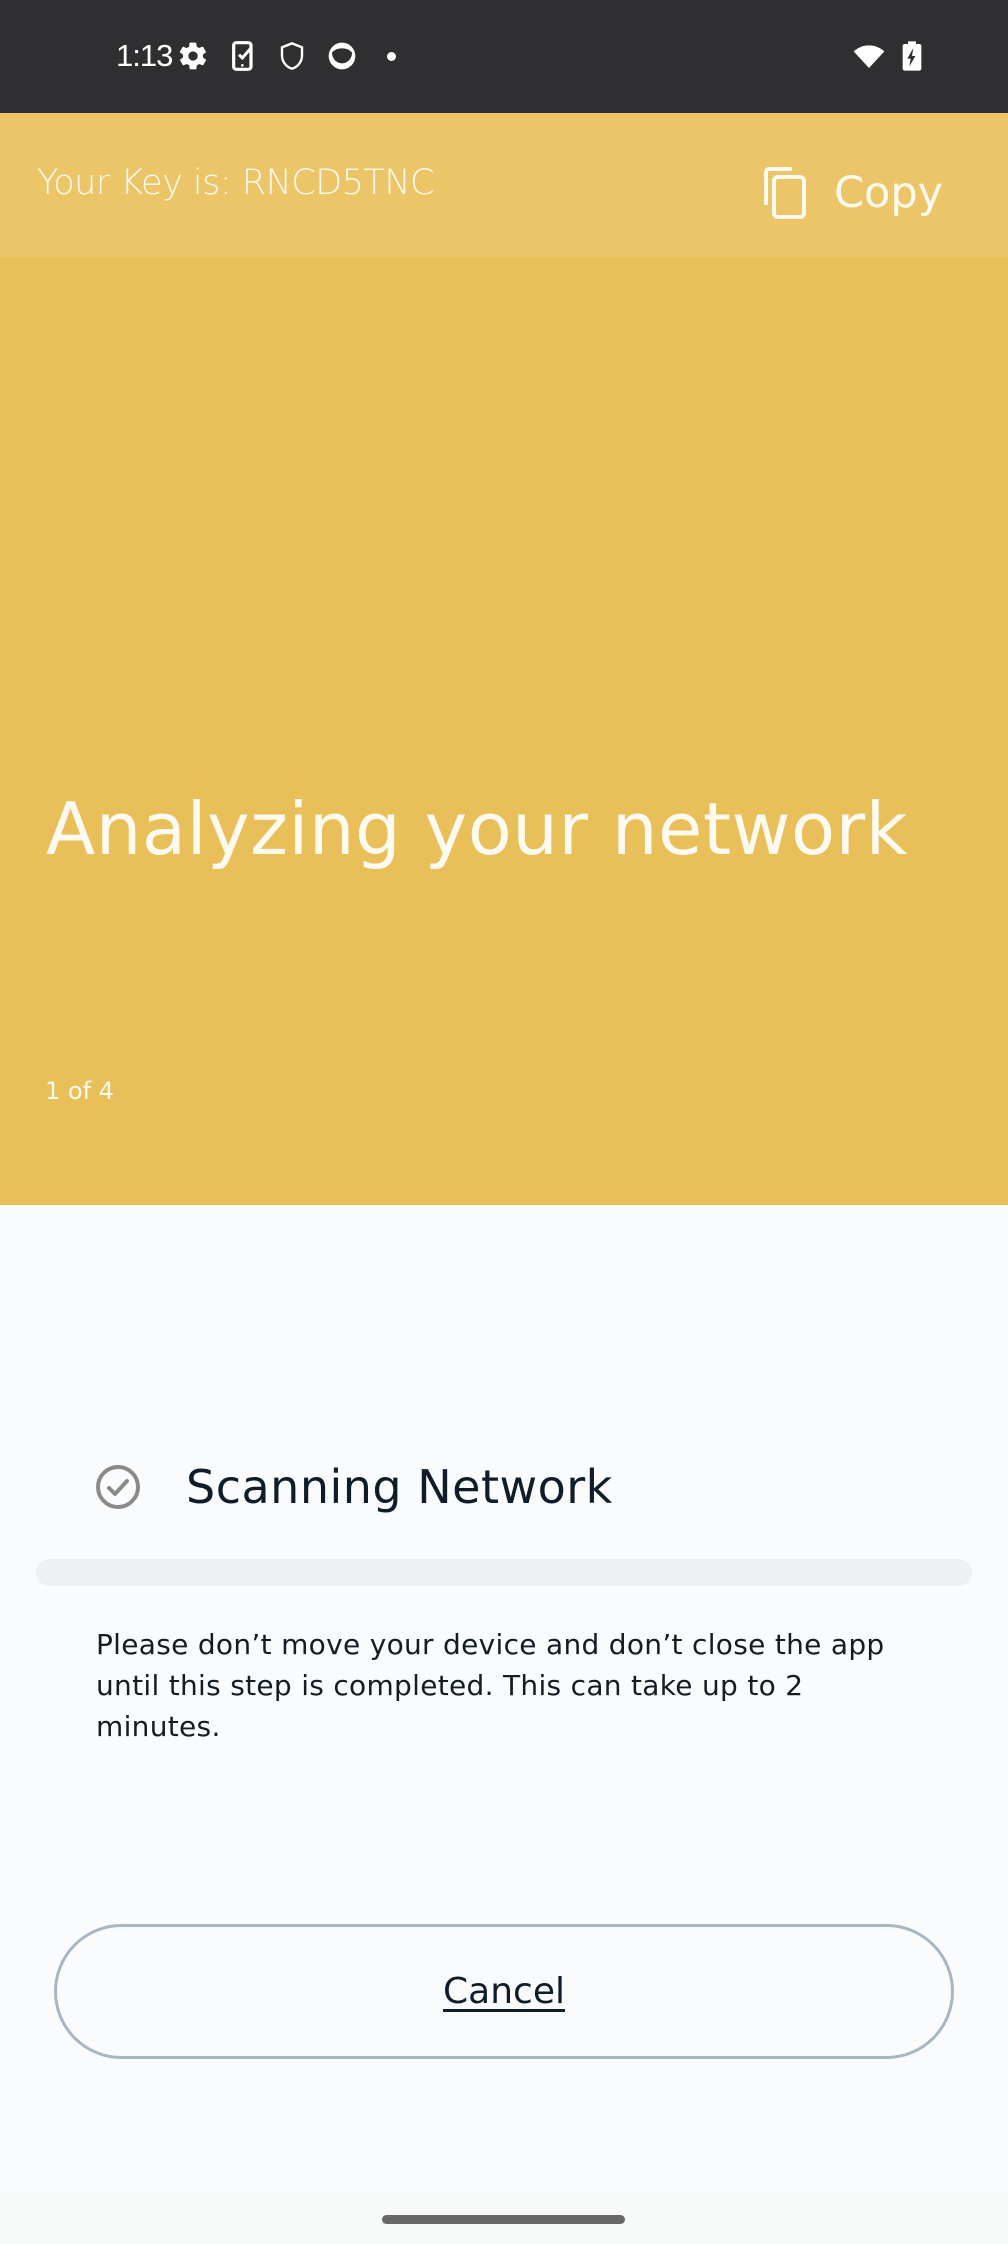  What do you see at coordinates (118, 1487) in the screenshot?
I see `check-circle-icon` at bounding box center [118, 1487].